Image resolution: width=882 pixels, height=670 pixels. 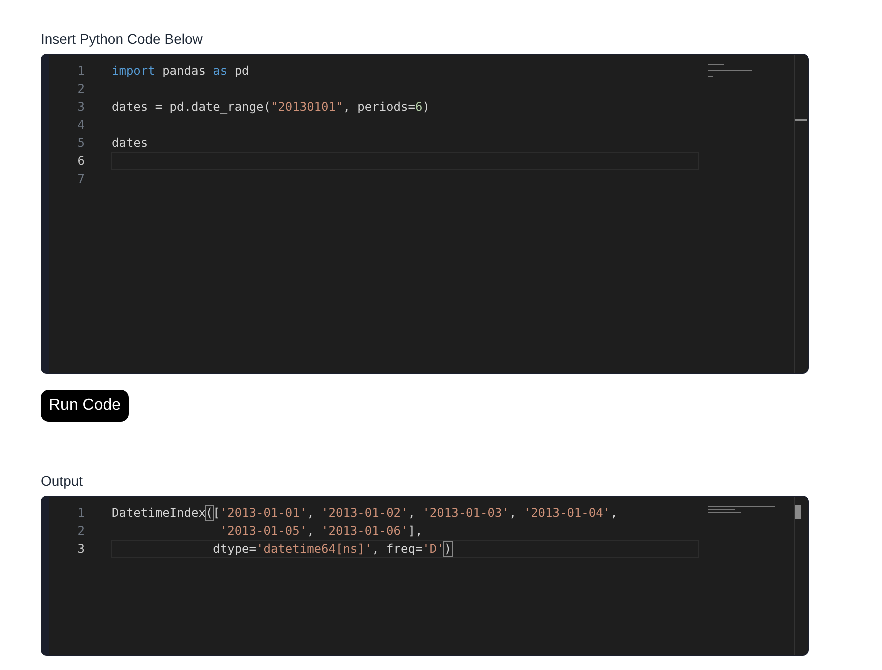 What do you see at coordinates (321, 531) in the screenshot?
I see `code-line: '2013-01-05', '2013-01-06'],` at bounding box center [321, 531].